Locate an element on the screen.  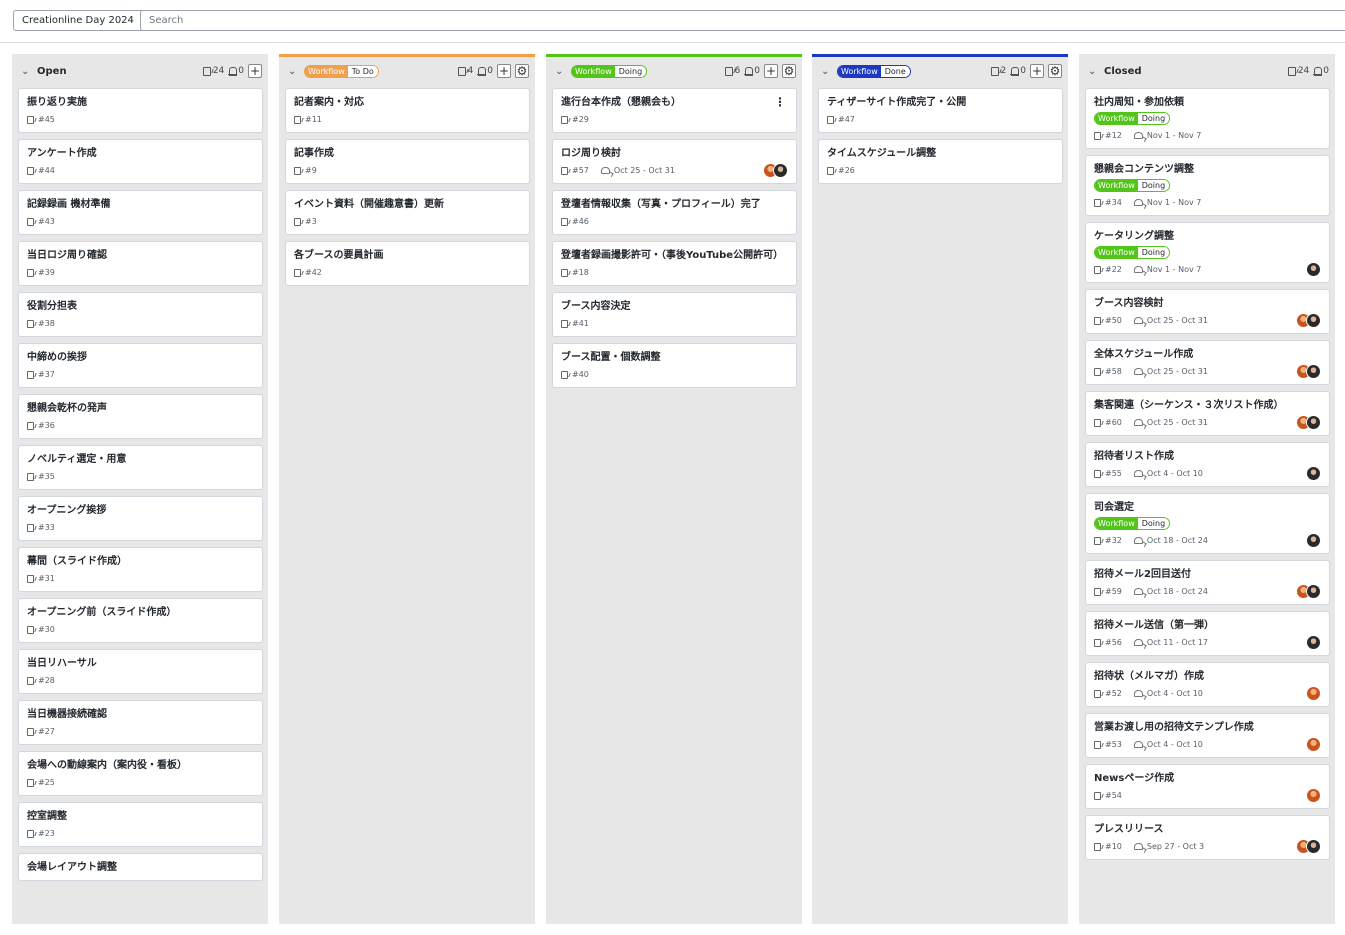
search-input: Search is located at coordinates (742, 20).